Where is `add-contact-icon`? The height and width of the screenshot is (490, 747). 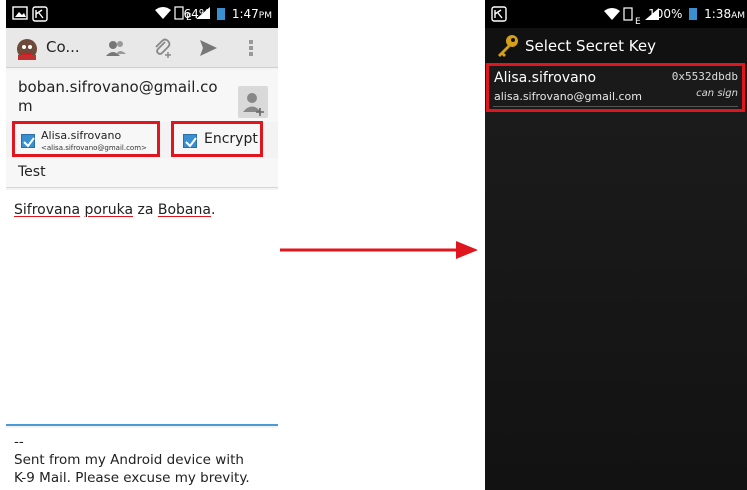
add-contact-icon is located at coordinates (253, 107).